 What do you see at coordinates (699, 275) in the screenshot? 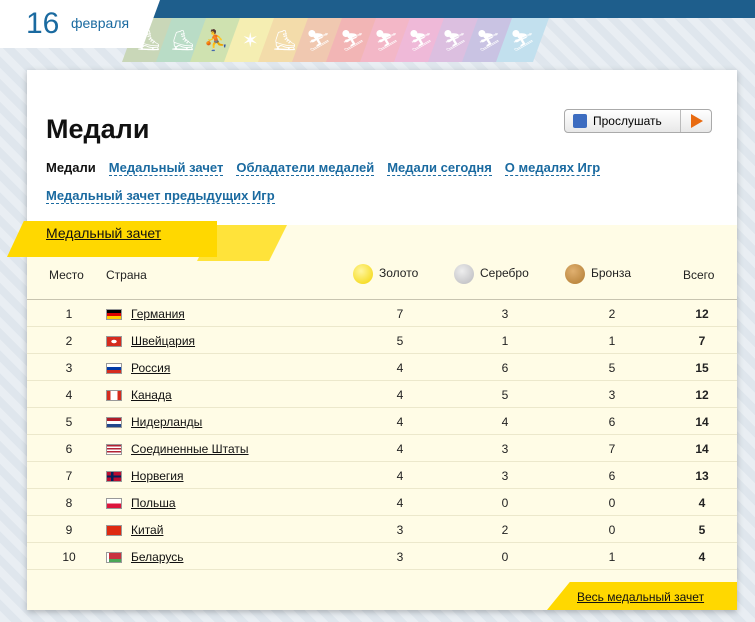
I see `col-total: Всего` at bounding box center [699, 275].